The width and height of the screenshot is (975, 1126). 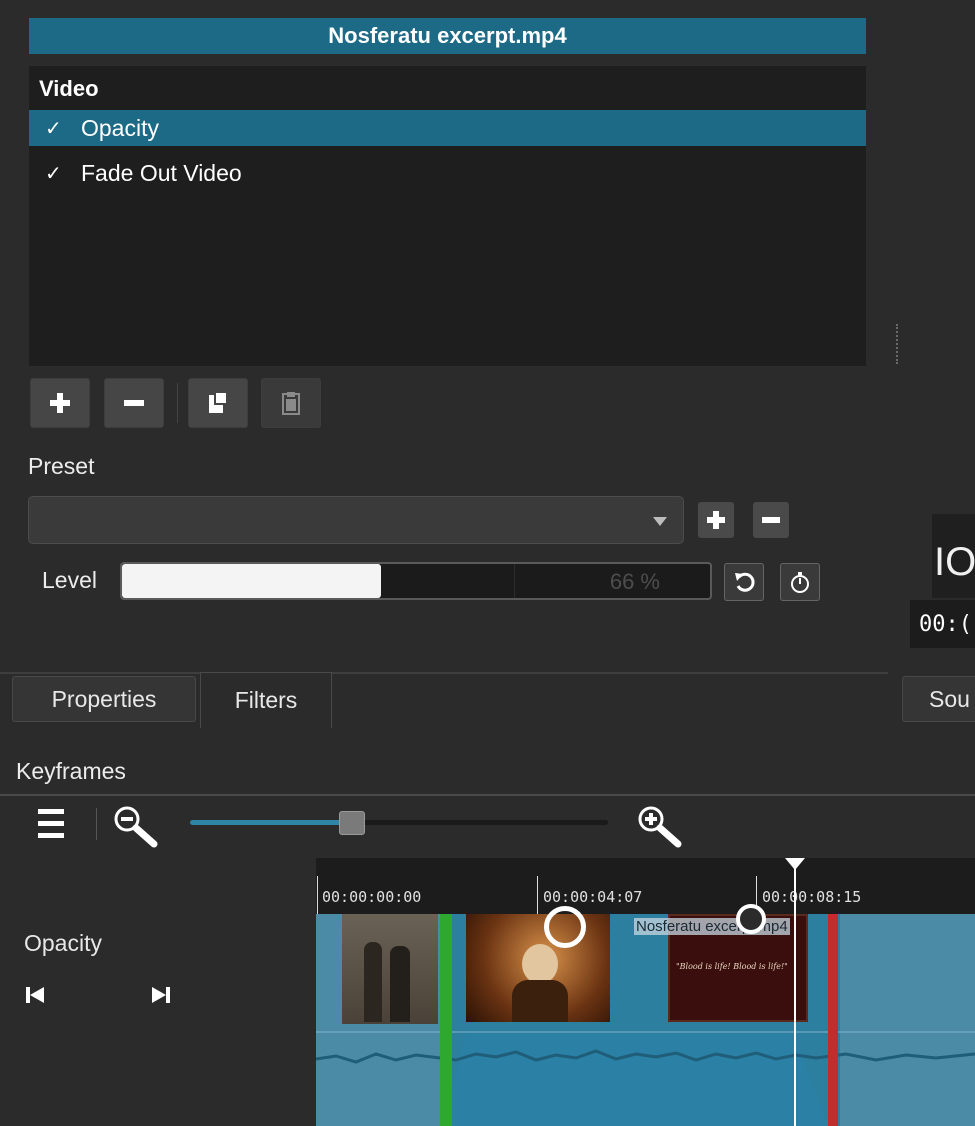 What do you see at coordinates (269, 822) in the screenshot?
I see `zoom-slider-fill` at bounding box center [269, 822].